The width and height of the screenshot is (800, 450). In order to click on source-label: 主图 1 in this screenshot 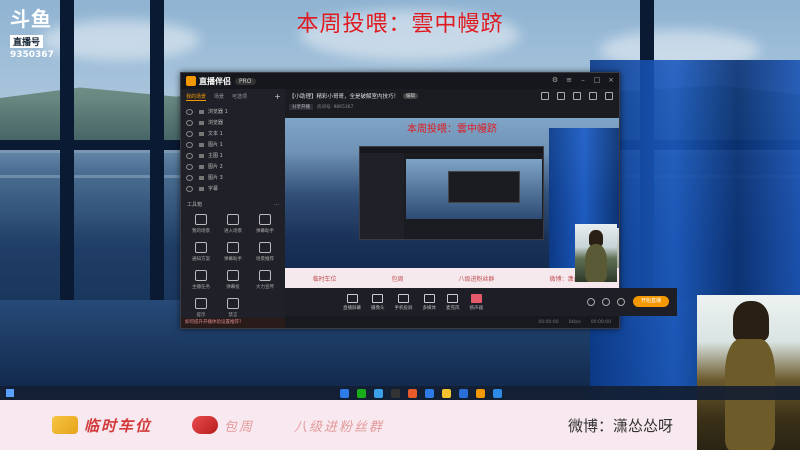, I will do `click(215, 156)`.